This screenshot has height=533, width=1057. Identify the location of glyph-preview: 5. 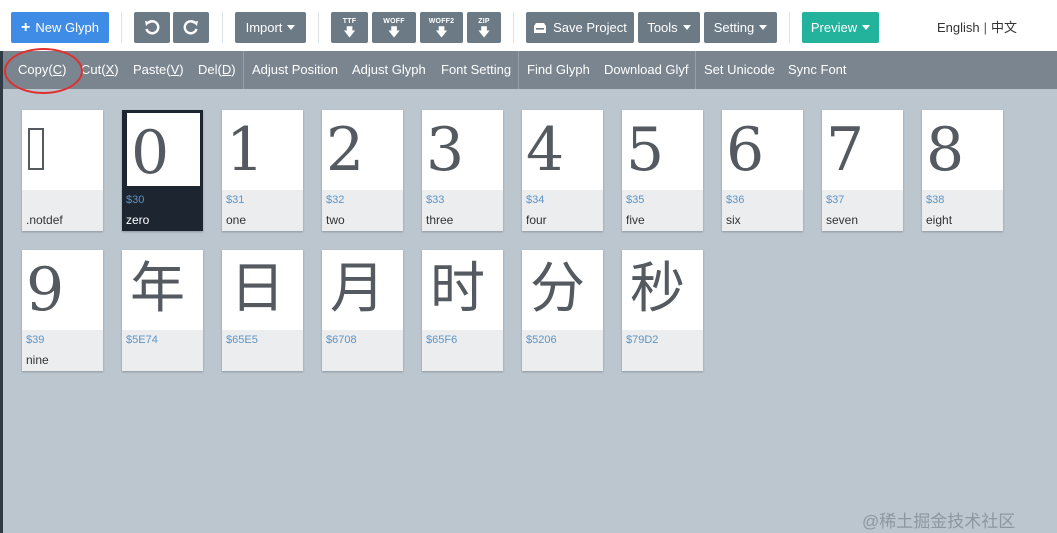
(662, 150).